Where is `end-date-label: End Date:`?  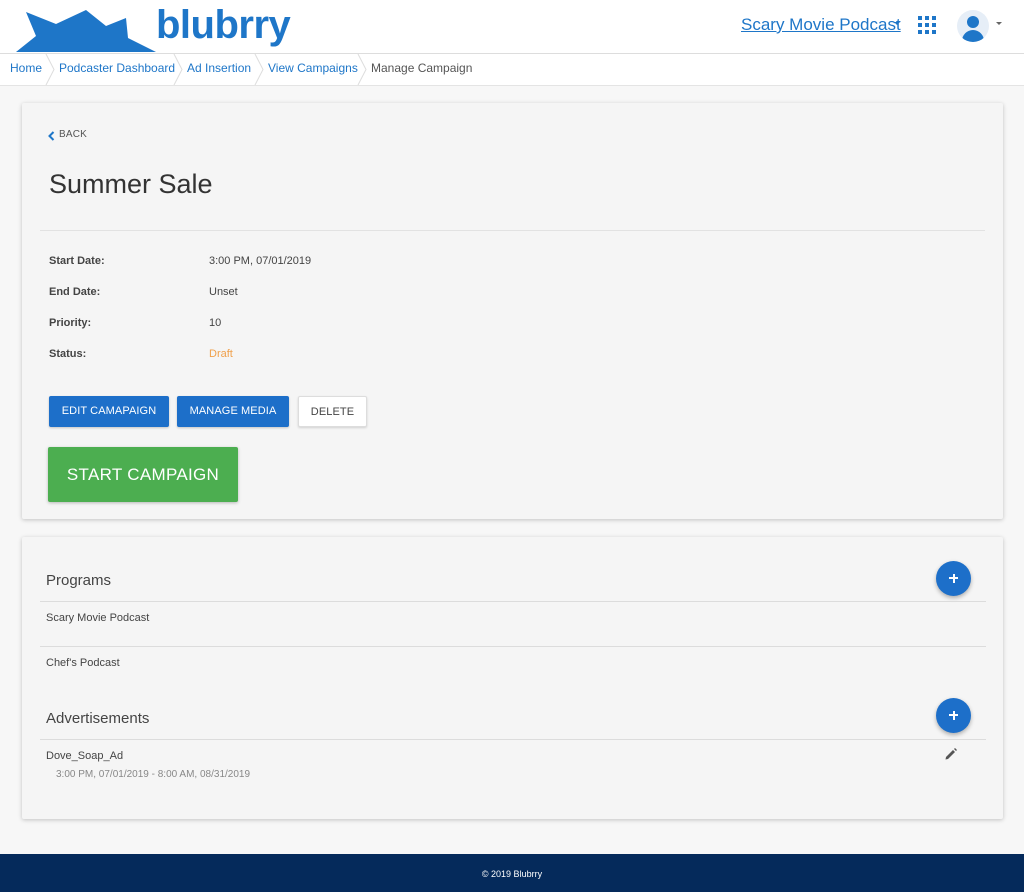 end-date-label: End Date: is located at coordinates (75, 292).